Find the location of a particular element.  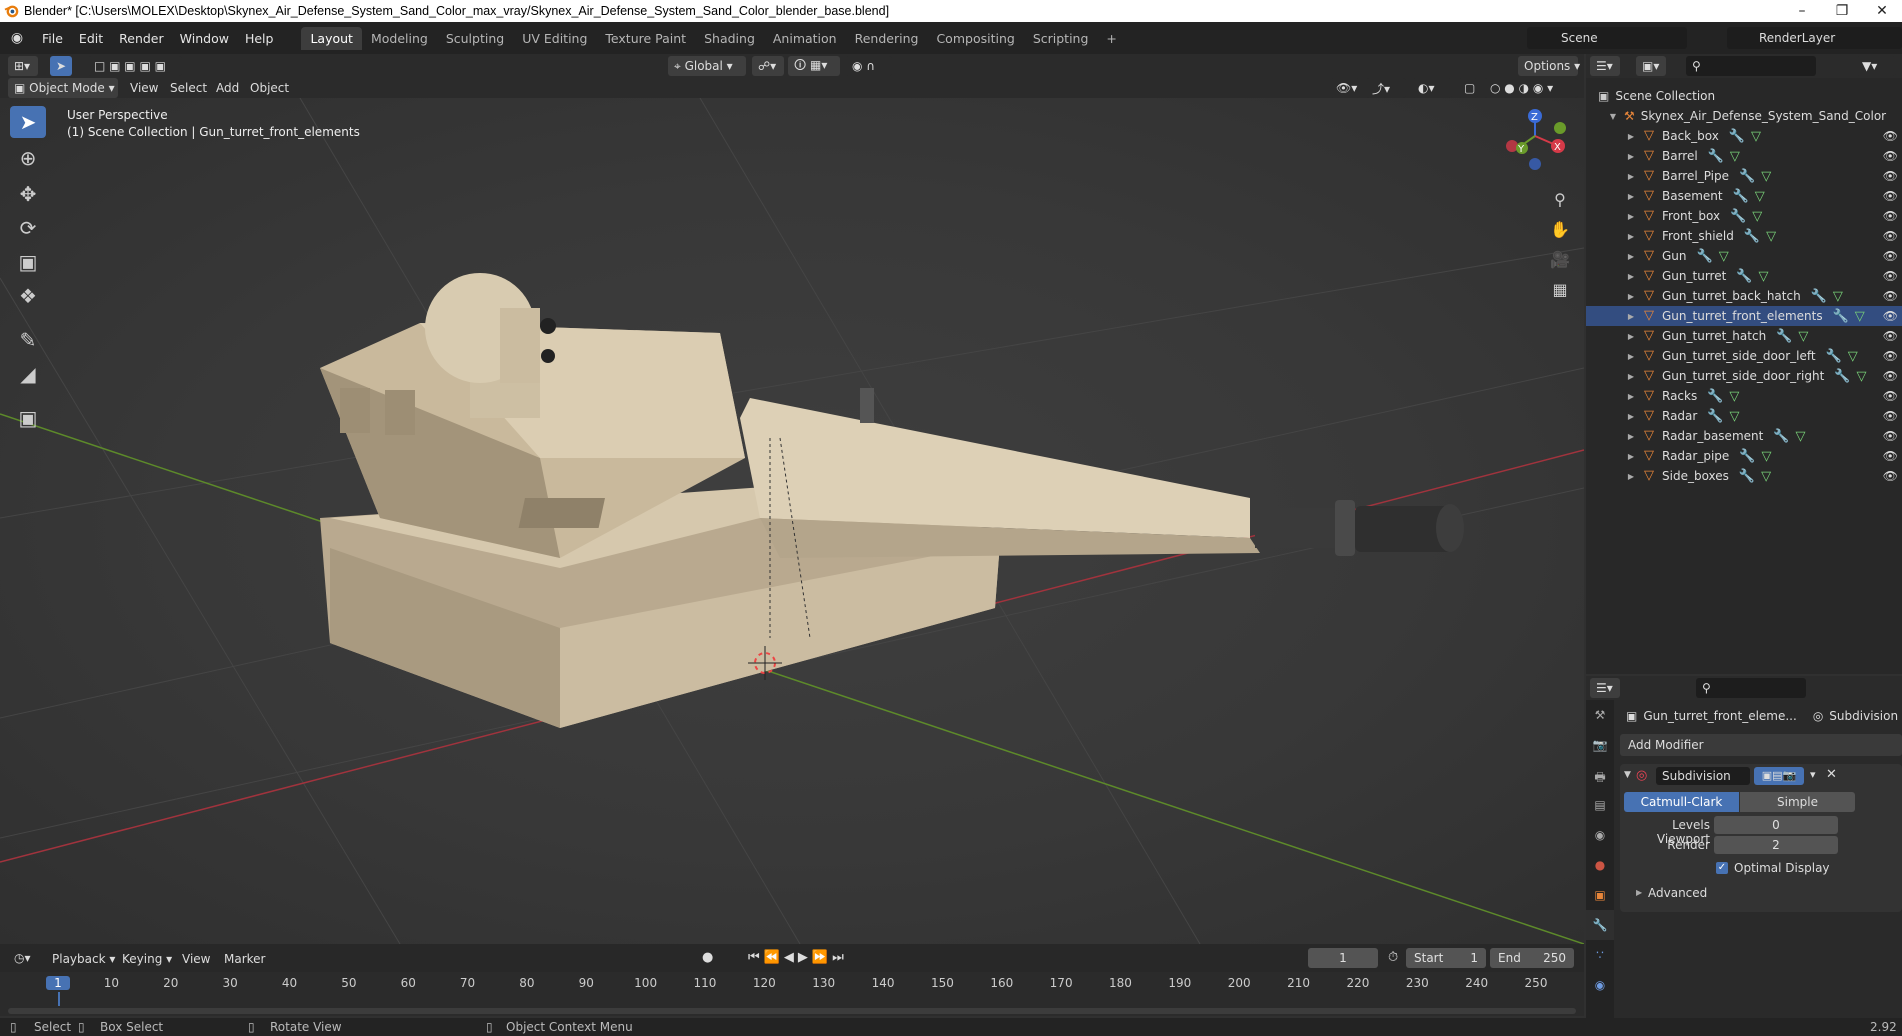

menu-file: File is located at coordinates (52, 38).